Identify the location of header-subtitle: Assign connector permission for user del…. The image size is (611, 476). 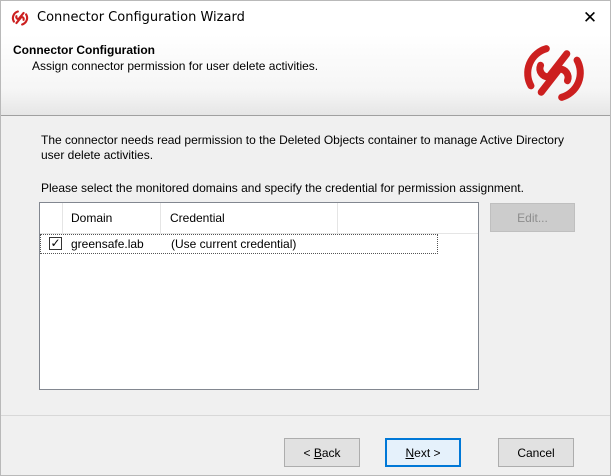
(175, 66).